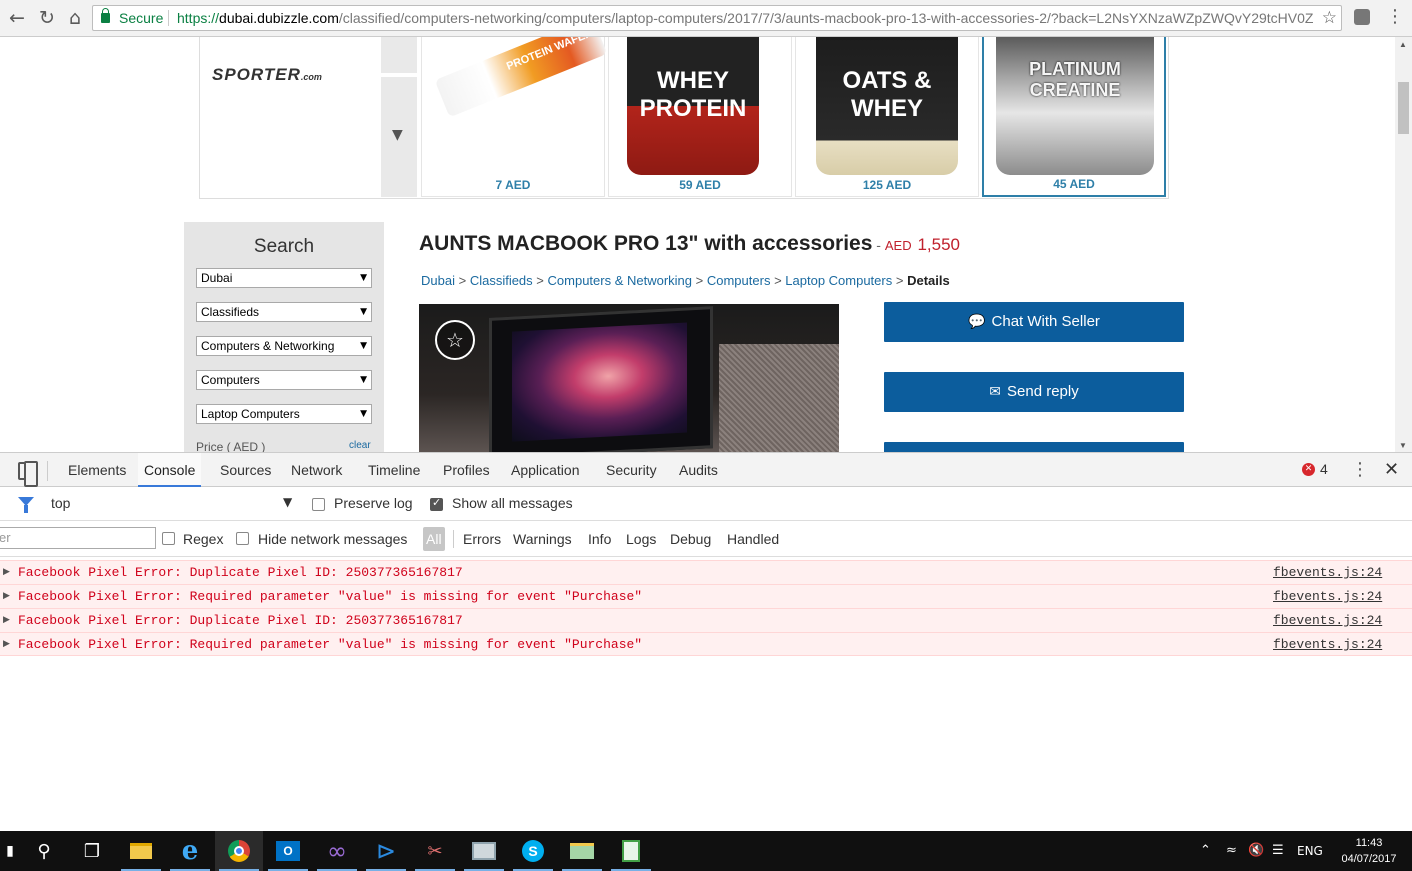 The image size is (1412, 871). Describe the element at coordinates (438, 280) in the screenshot. I see `breadcrumb-dubai: Dubai` at that location.